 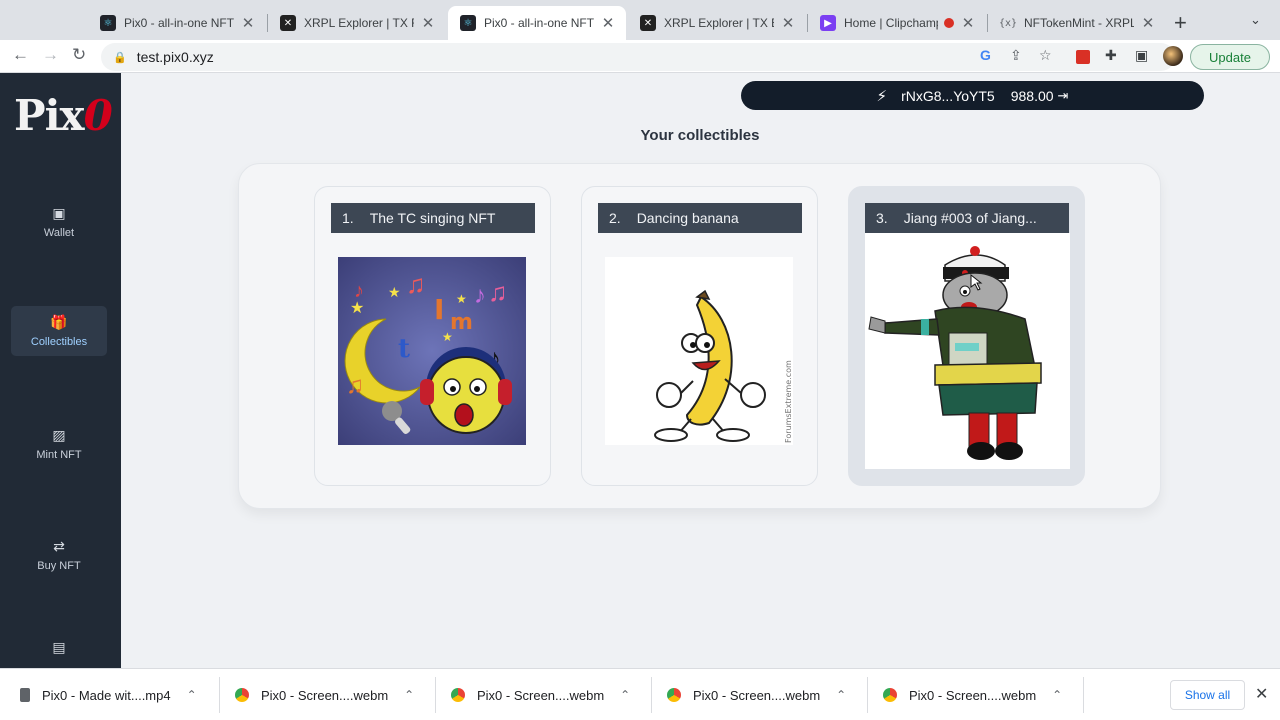 I want to click on card-title-bar: 1. The TC singing NFT, so click(x=433, y=218).